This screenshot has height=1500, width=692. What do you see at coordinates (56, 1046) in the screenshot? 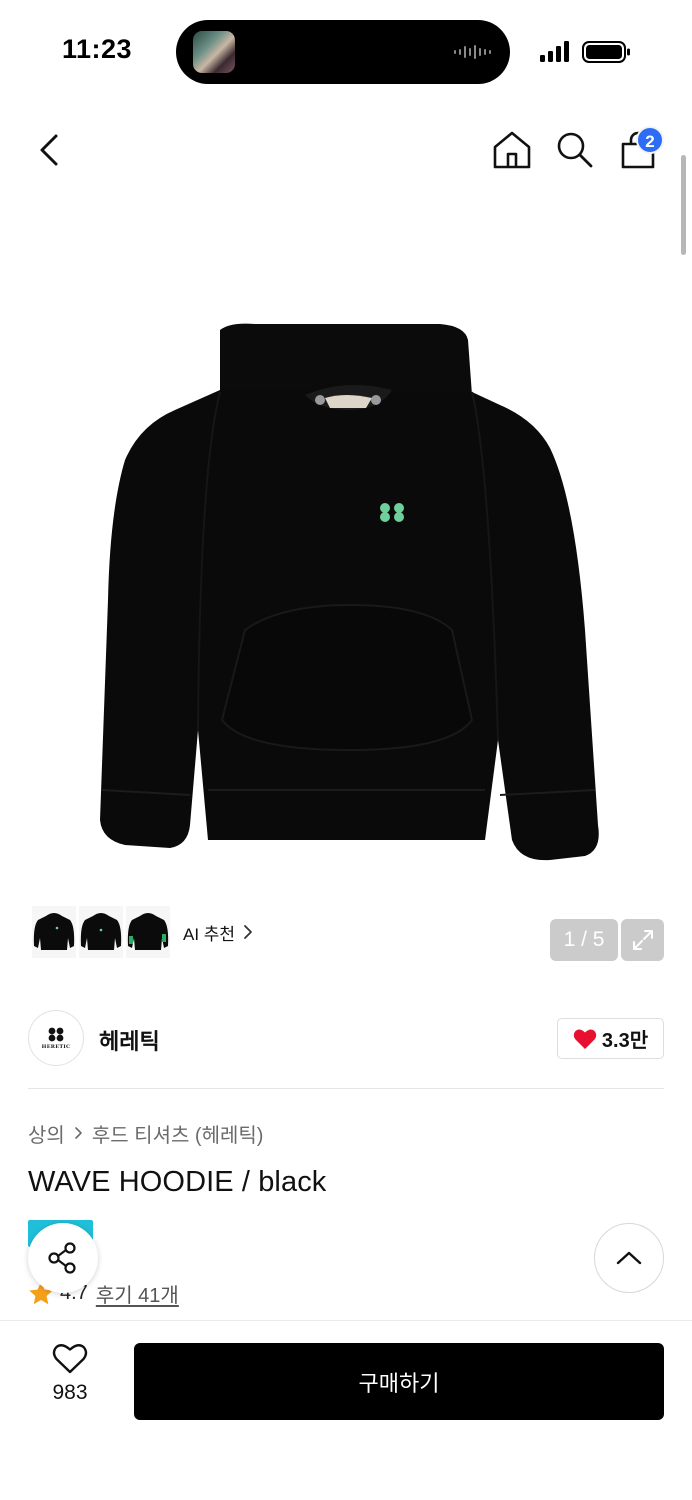
I see `brand-logo-text: HERETIC` at bounding box center [56, 1046].